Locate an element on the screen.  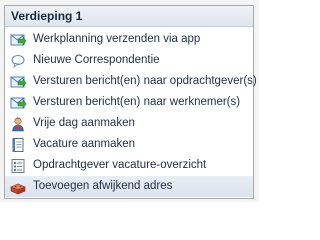
menu-item-nieuwe-correspondentie: Nieuwe Correspondentie is located at coordinates (129, 60).